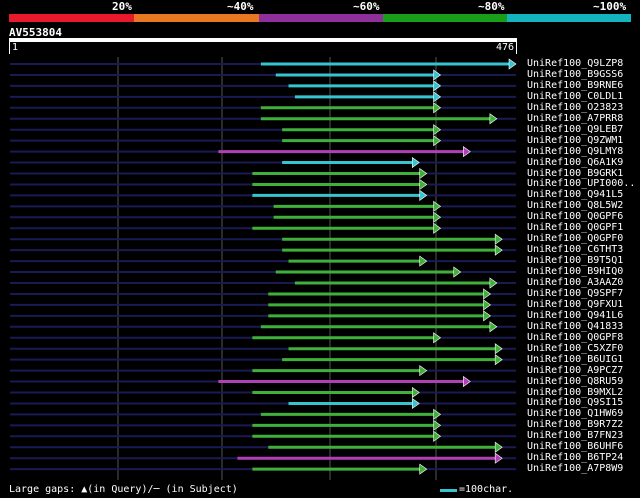  Describe the element at coordinates (575, 424) in the screenshot. I see `hit-label: UniRef100_B9R7Z2` at that location.